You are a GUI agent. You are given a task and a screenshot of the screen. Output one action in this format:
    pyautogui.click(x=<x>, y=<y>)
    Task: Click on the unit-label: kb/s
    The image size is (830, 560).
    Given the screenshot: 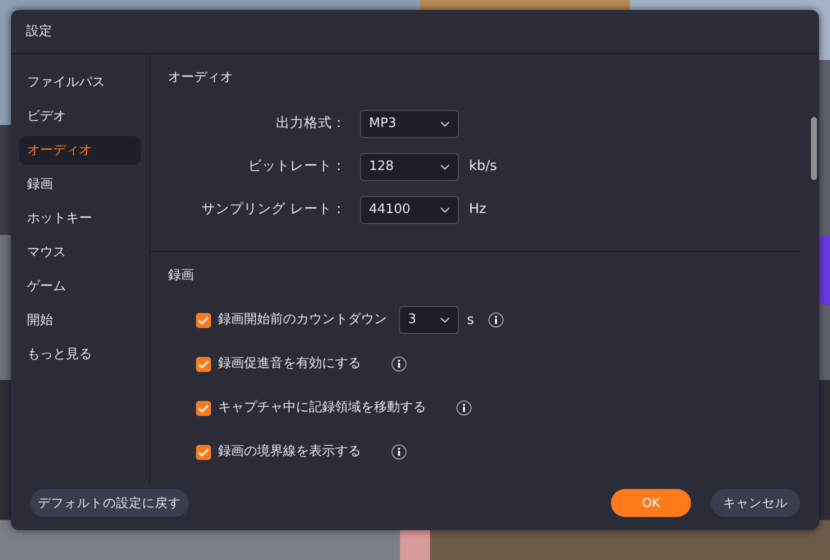 What is the action you would take?
    pyautogui.click(x=483, y=166)
    